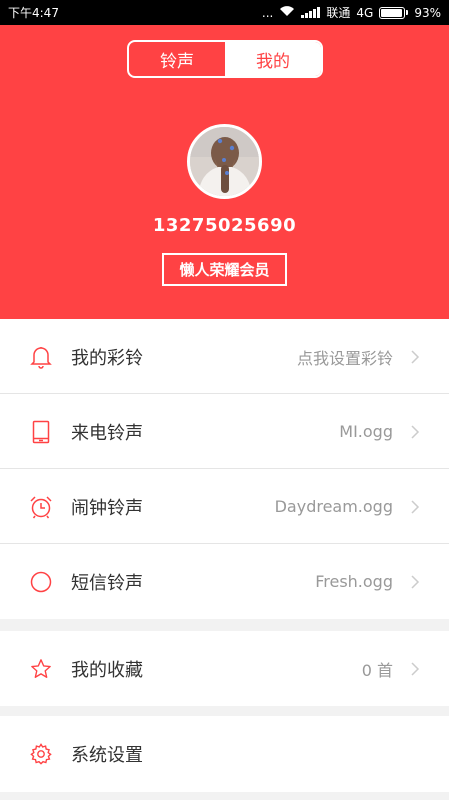 This screenshot has height=800, width=449. Describe the element at coordinates (224, 356) in the screenshot. I see `menu-item-my-color-ring: 我的彩铃 点我设置彩铃` at that location.